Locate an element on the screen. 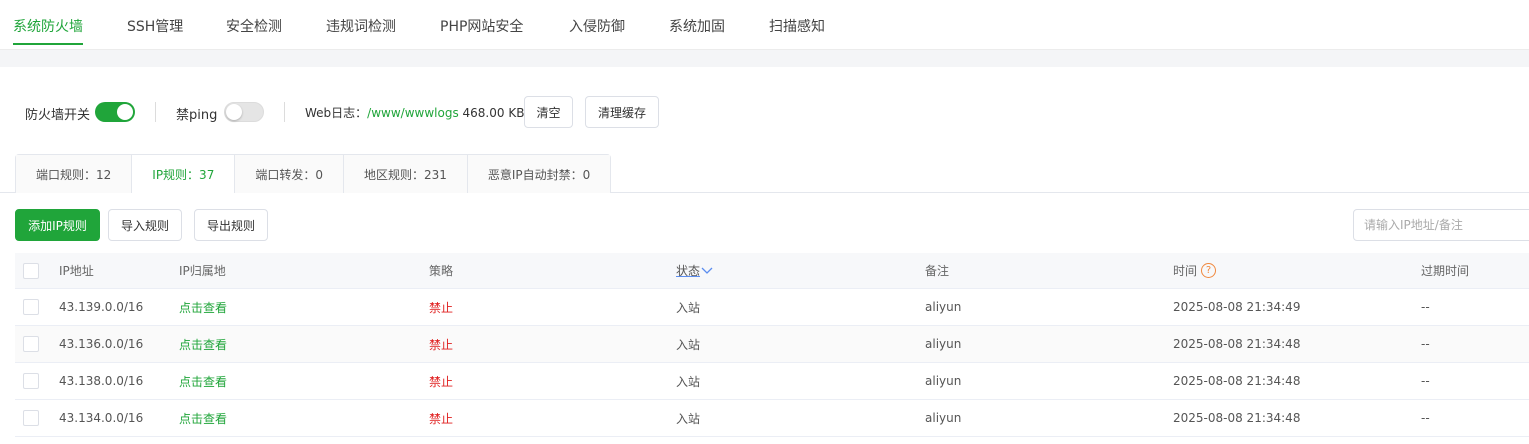 Image resolution: width=1529 pixels, height=444 pixels. chevron-down-icon is located at coordinates (707, 270).